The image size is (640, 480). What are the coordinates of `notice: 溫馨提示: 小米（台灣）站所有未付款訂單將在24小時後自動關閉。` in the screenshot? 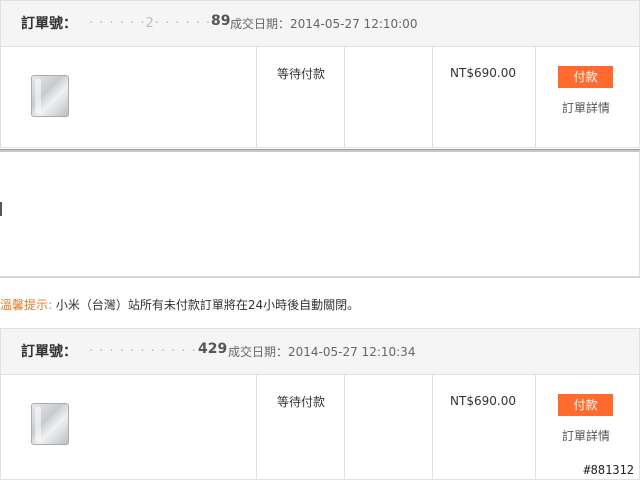 It's located at (179, 304).